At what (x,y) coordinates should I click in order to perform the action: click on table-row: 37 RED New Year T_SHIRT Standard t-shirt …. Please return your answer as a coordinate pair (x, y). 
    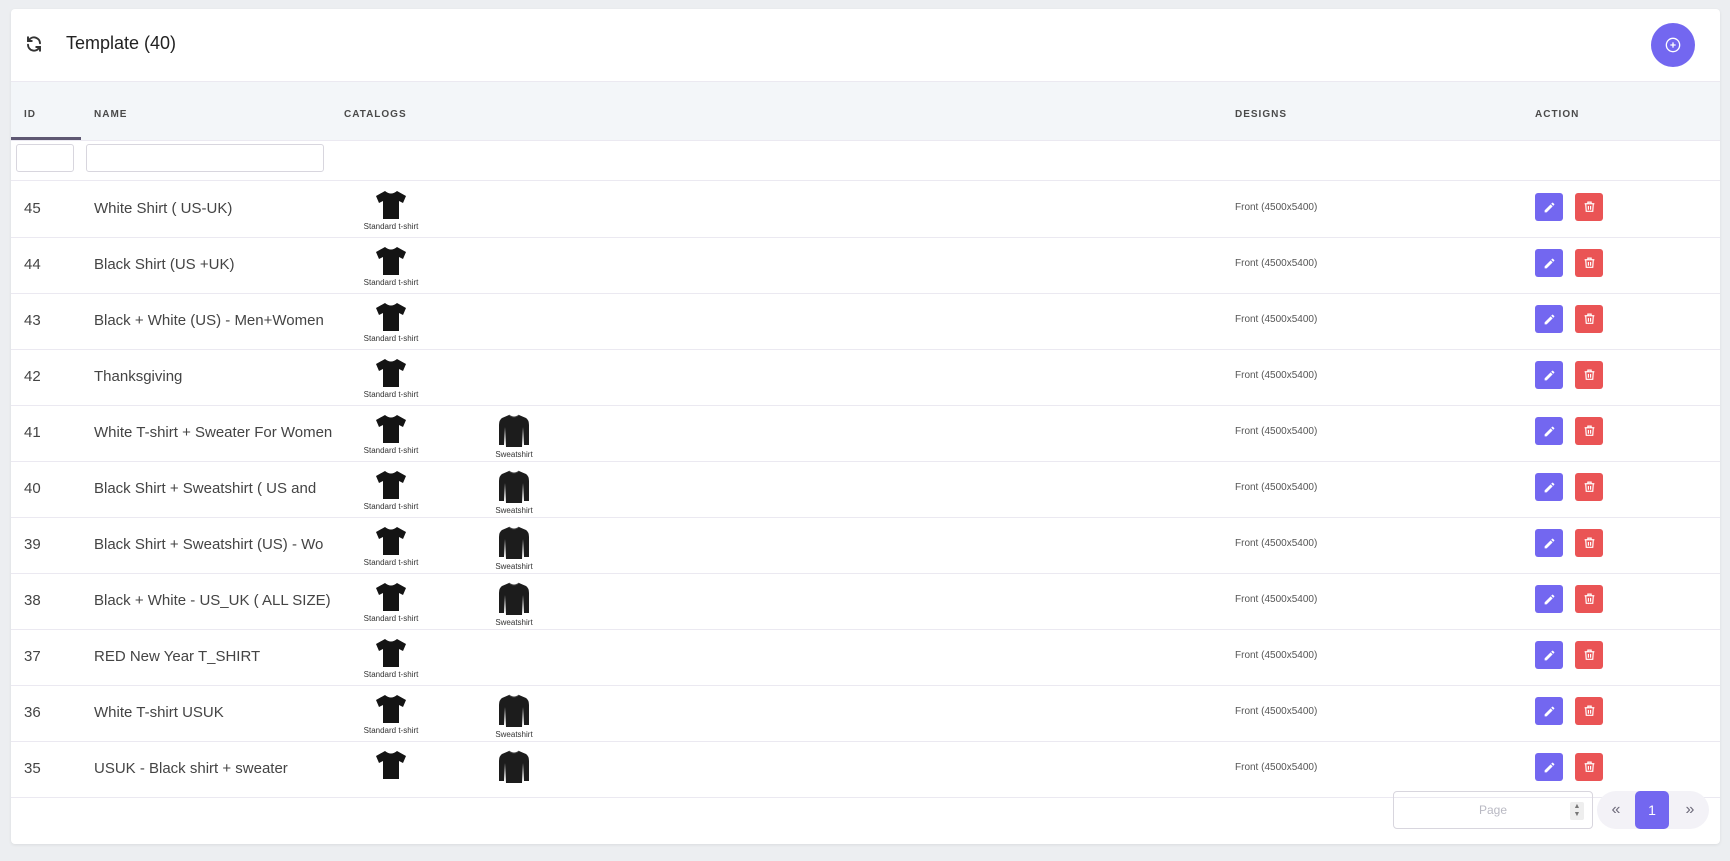
    Looking at the image, I should click on (865, 657).